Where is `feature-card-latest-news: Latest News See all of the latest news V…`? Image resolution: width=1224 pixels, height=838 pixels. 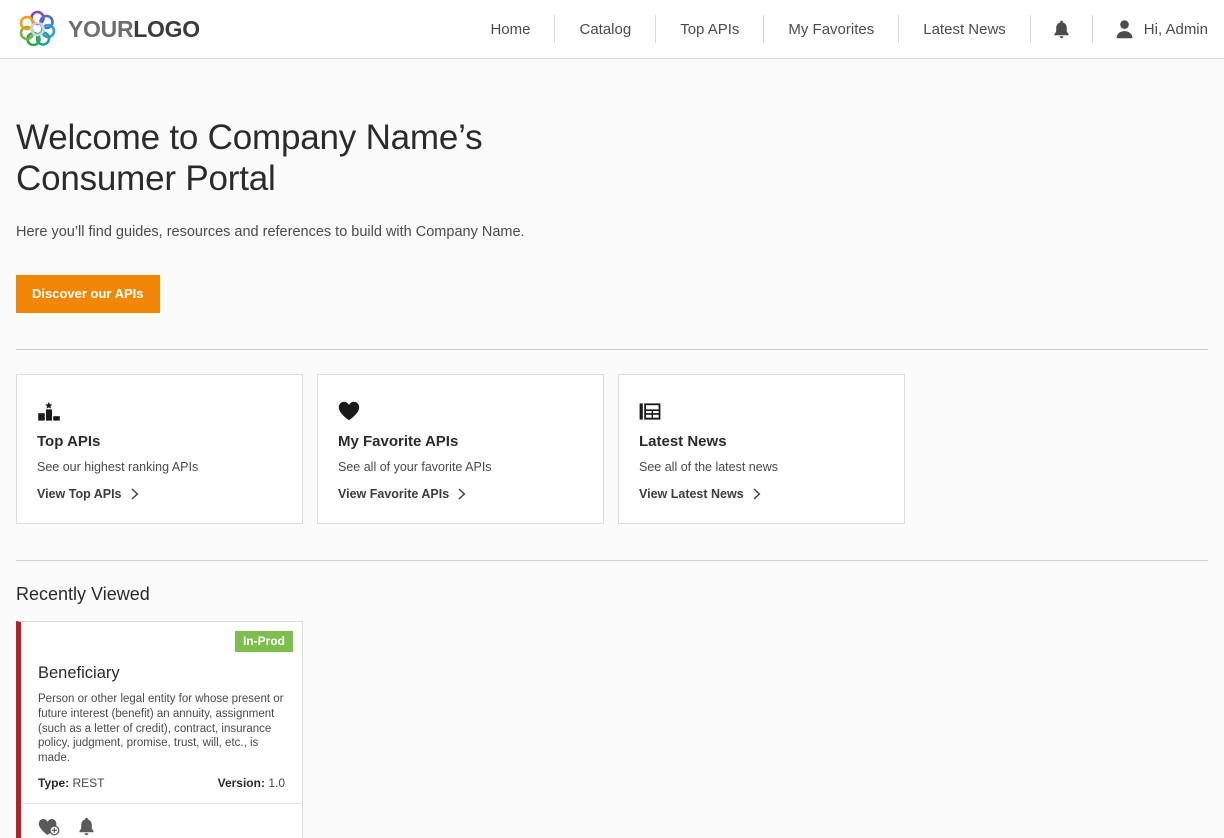 feature-card-latest-news: Latest News See all of the latest news V… is located at coordinates (761, 449).